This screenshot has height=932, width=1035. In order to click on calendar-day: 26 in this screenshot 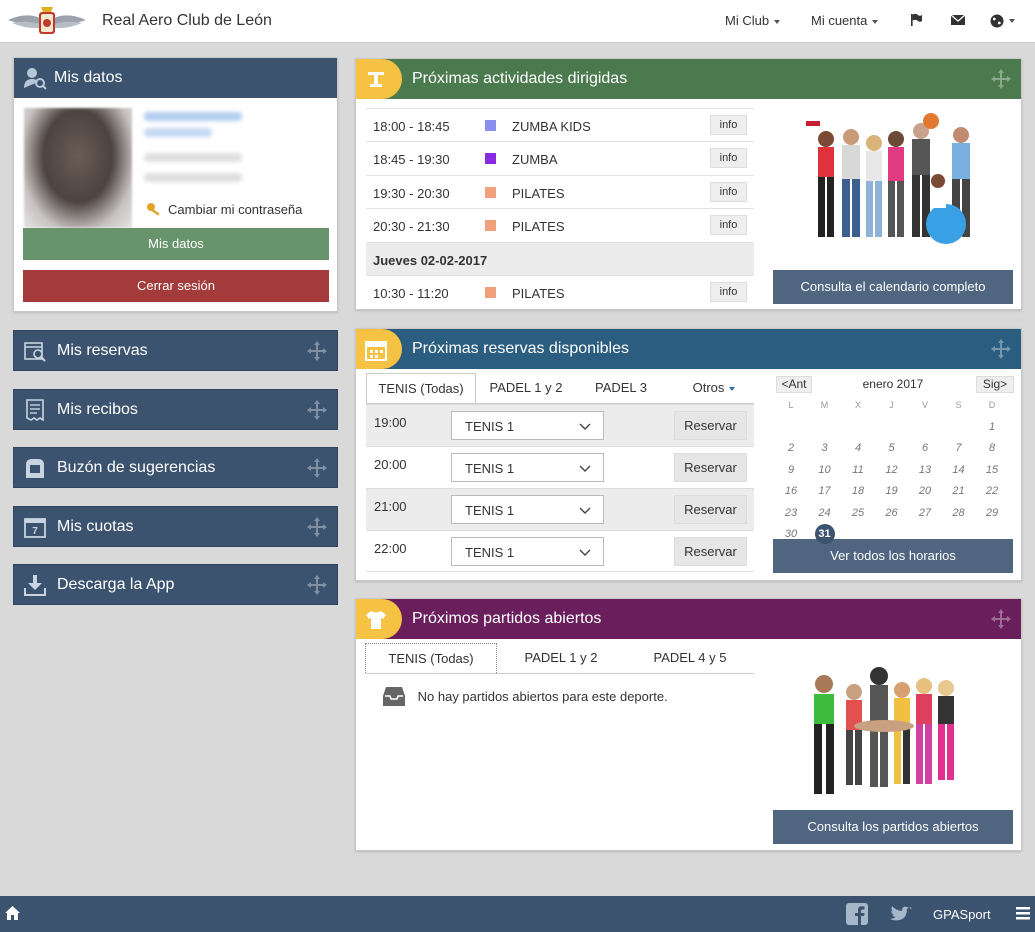, I will do `click(892, 513)`.